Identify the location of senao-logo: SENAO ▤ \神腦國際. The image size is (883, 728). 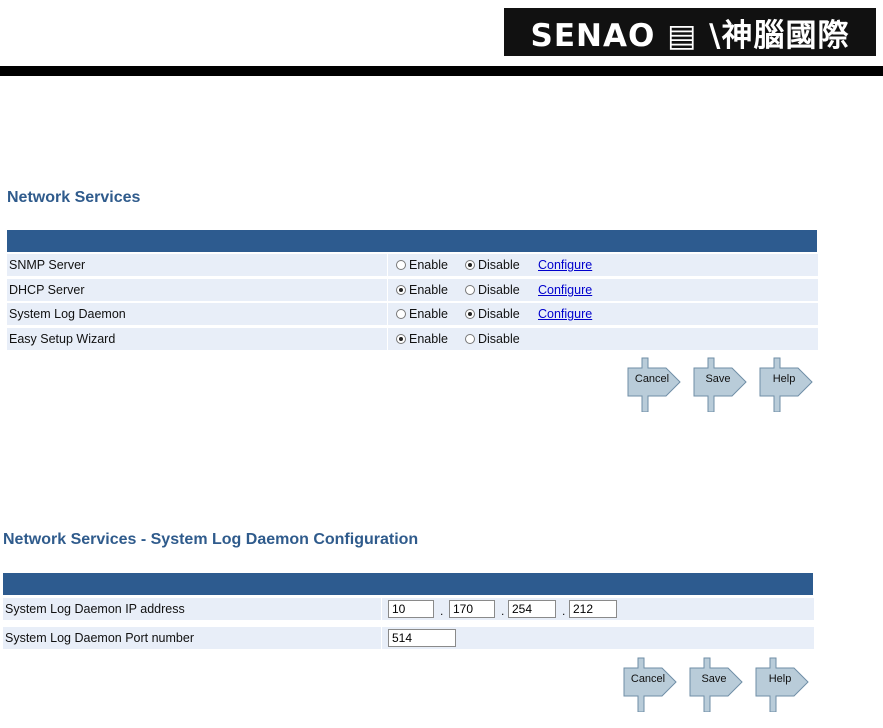
(690, 32).